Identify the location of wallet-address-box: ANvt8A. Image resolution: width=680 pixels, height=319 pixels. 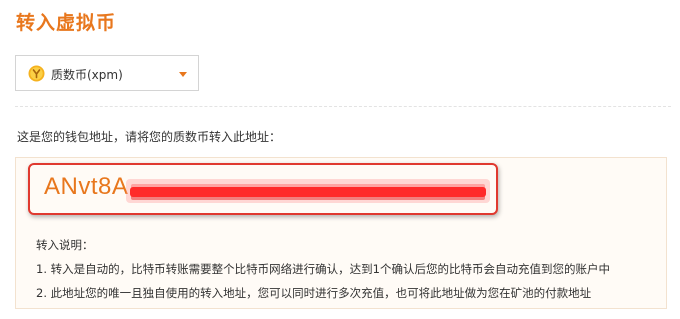
(263, 189).